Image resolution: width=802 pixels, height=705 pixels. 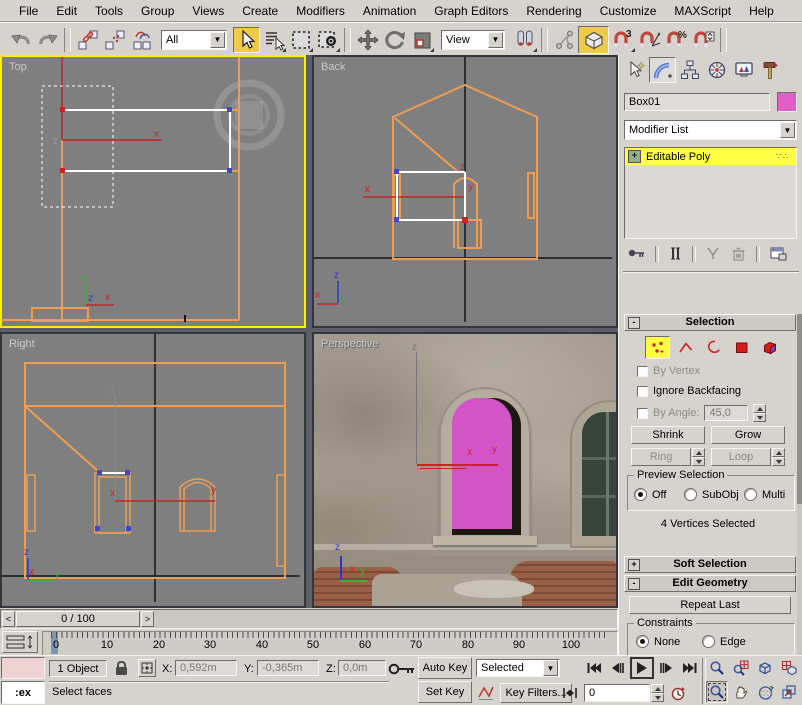 What do you see at coordinates (710, 583) in the screenshot?
I see `edit-geometry-rollout-header: - Edit Geometry` at bounding box center [710, 583].